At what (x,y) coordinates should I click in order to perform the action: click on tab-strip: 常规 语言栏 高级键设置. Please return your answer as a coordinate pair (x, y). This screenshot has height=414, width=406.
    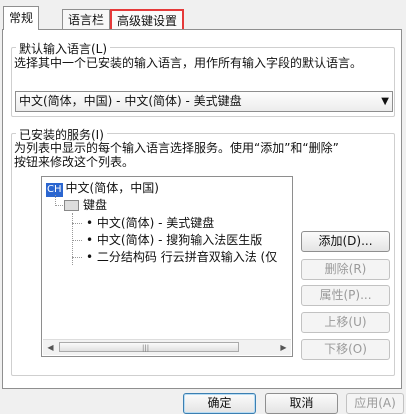
    Looking at the image, I should click on (203, 15).